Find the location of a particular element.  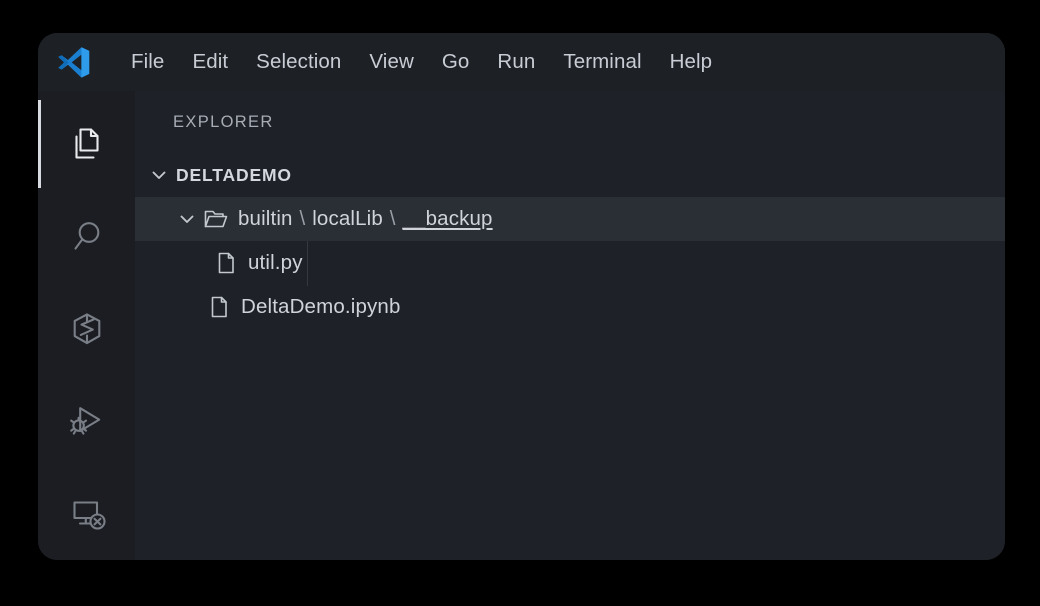

activity-item-run-and-debug is located at coordinates (86, 421).